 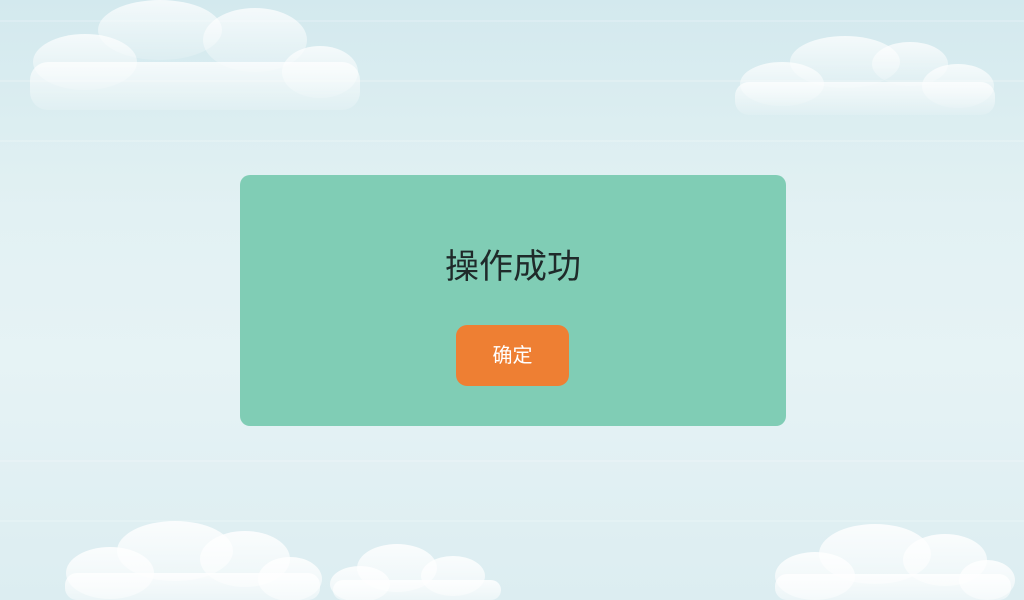 What do you see at coordinates (513, 267) in the screenshot?
I see `dialog-title: 操作成功` at bounding box center [513, 267].